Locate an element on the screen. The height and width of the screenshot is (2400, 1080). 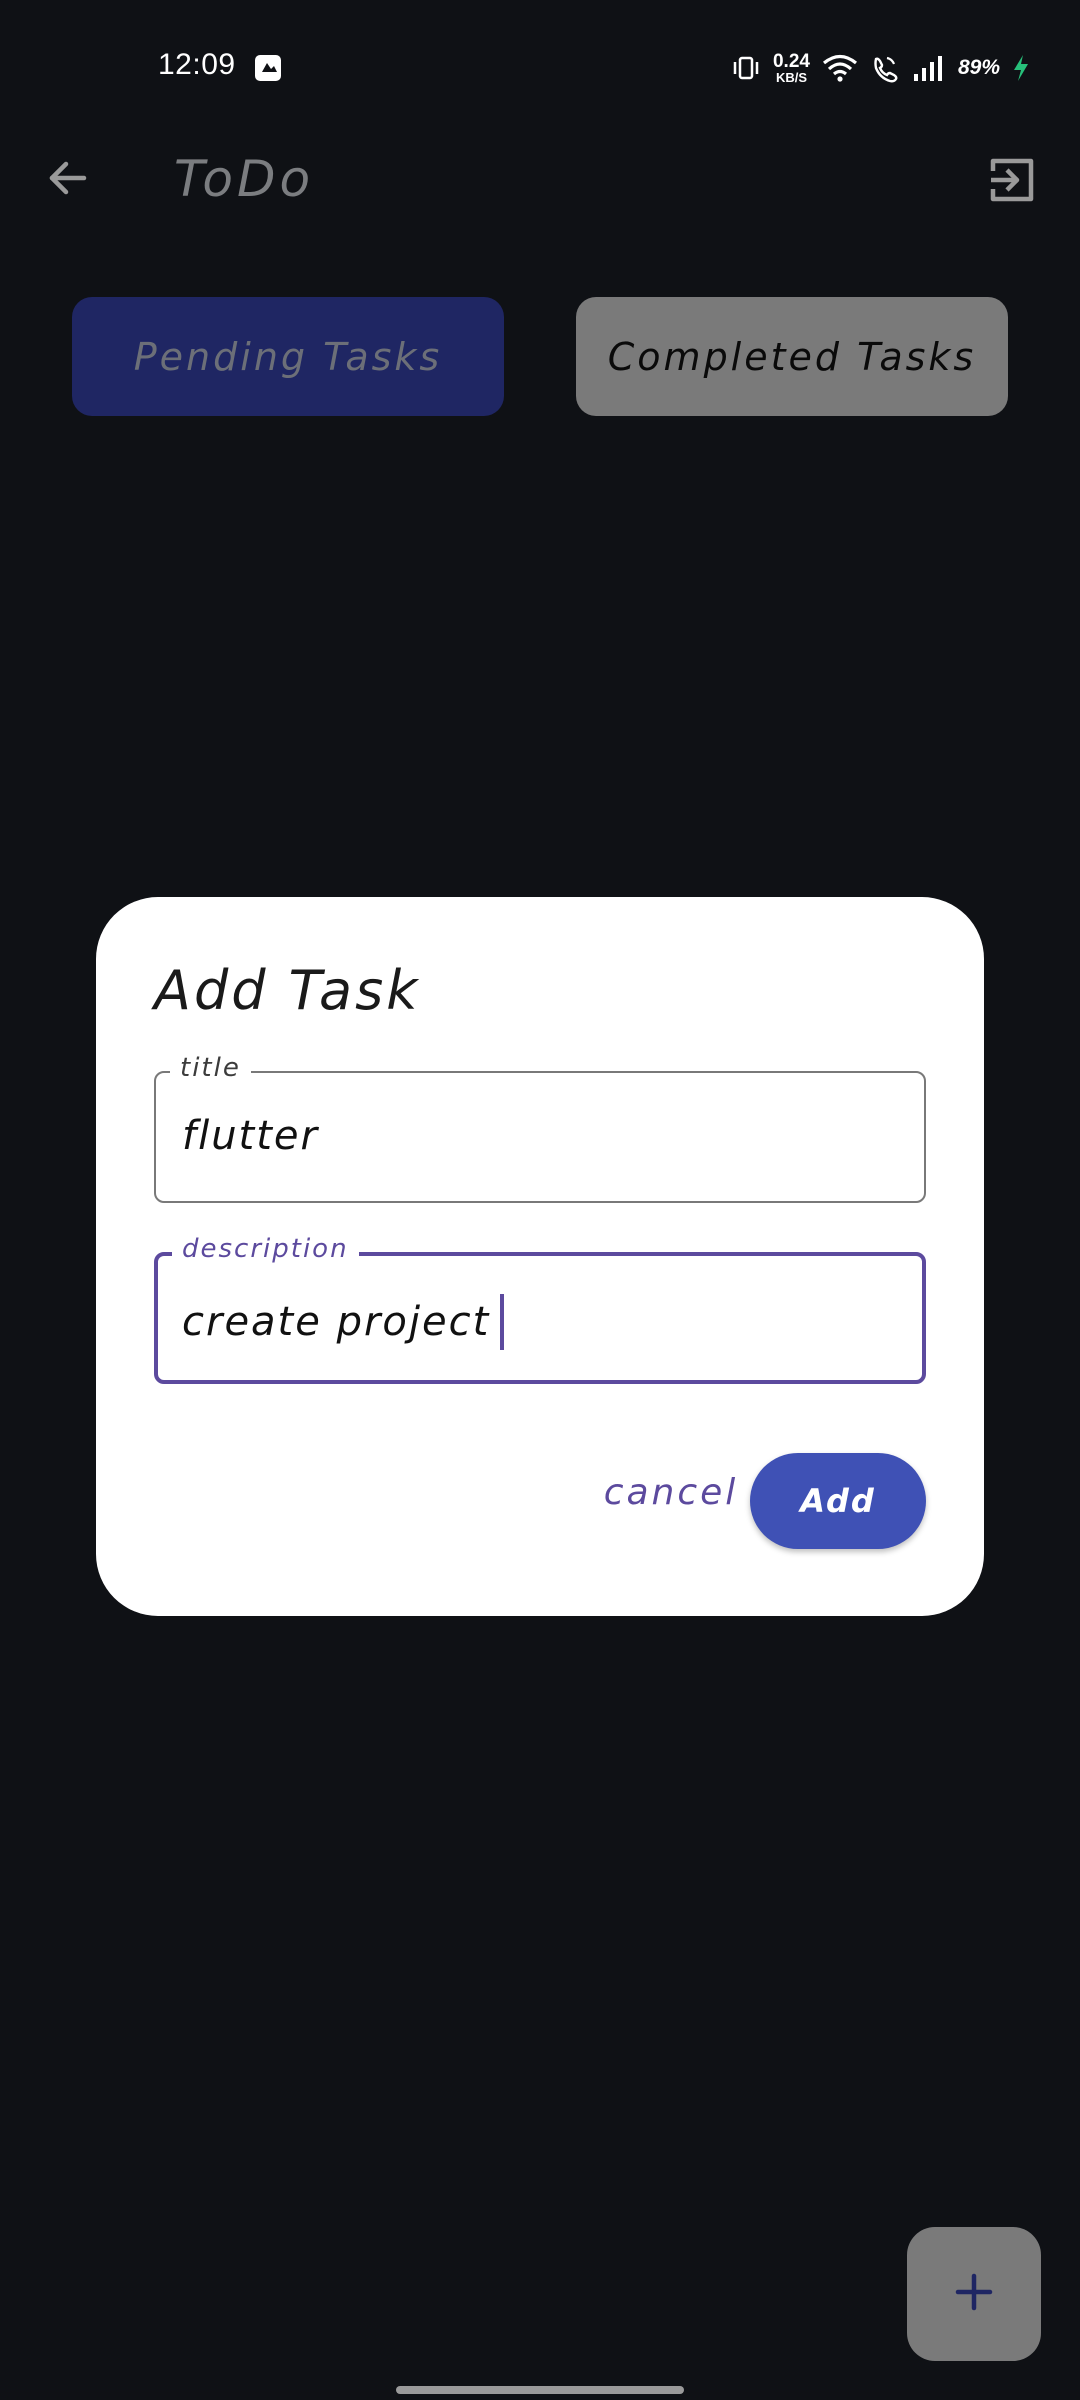
add-task-fab is located at coordinates (974, 2294).